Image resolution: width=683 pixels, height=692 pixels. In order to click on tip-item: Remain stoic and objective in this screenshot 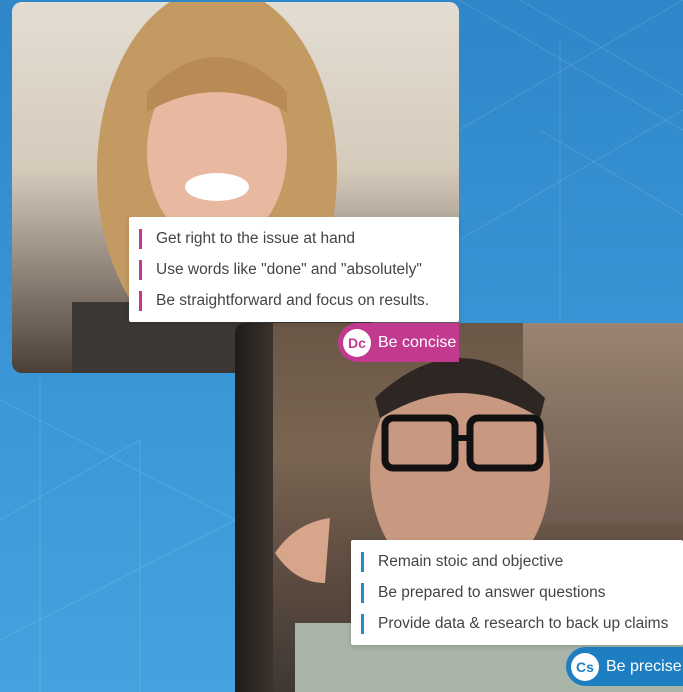, I will do `click(522, 561)`.